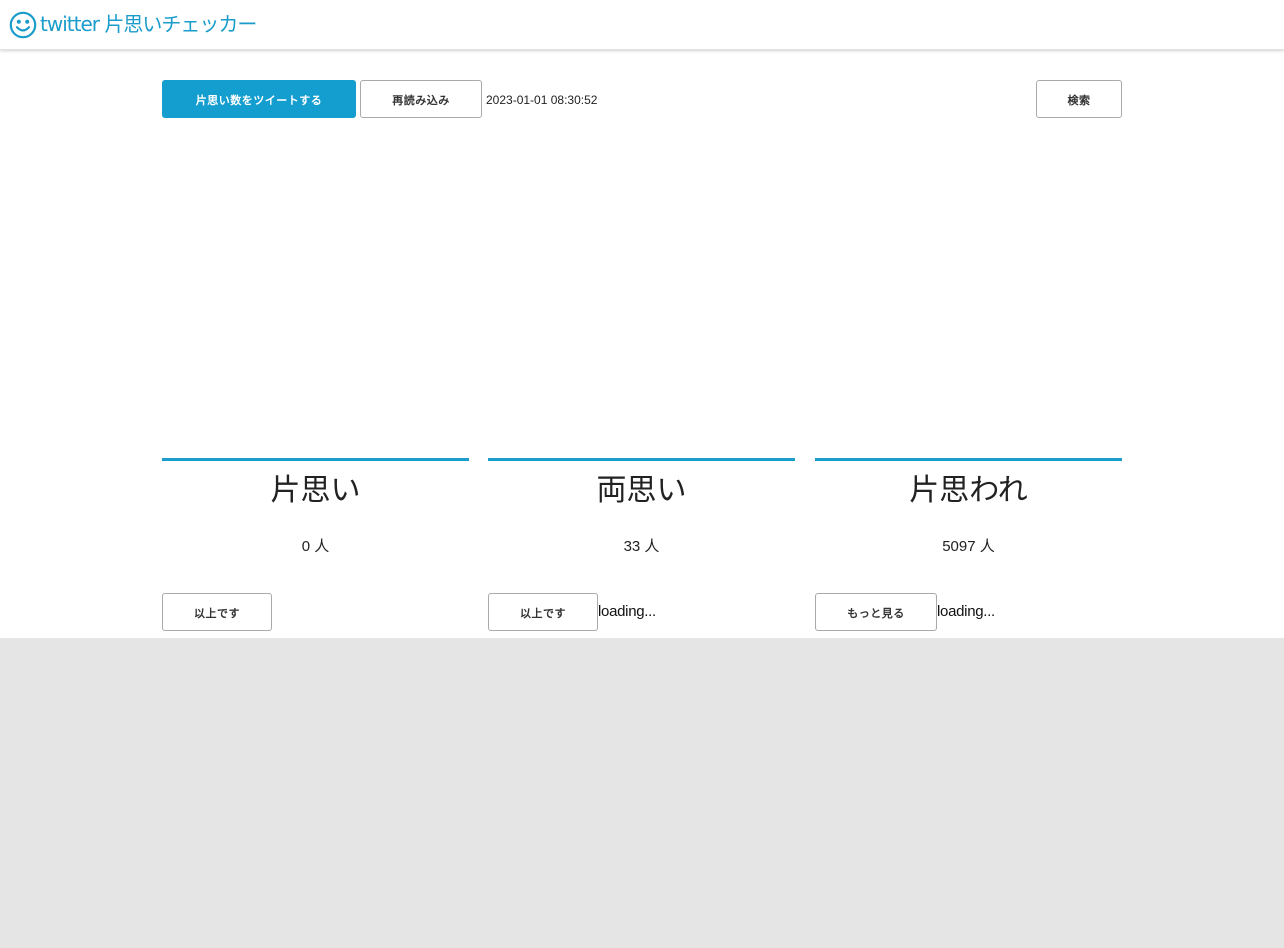  I want to click on column-count: 0 人, so click(315, 546).